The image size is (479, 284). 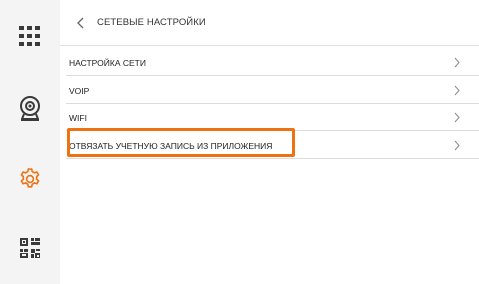 I want to click on menu-item-label: WIFI, so click(x=78, y=118).